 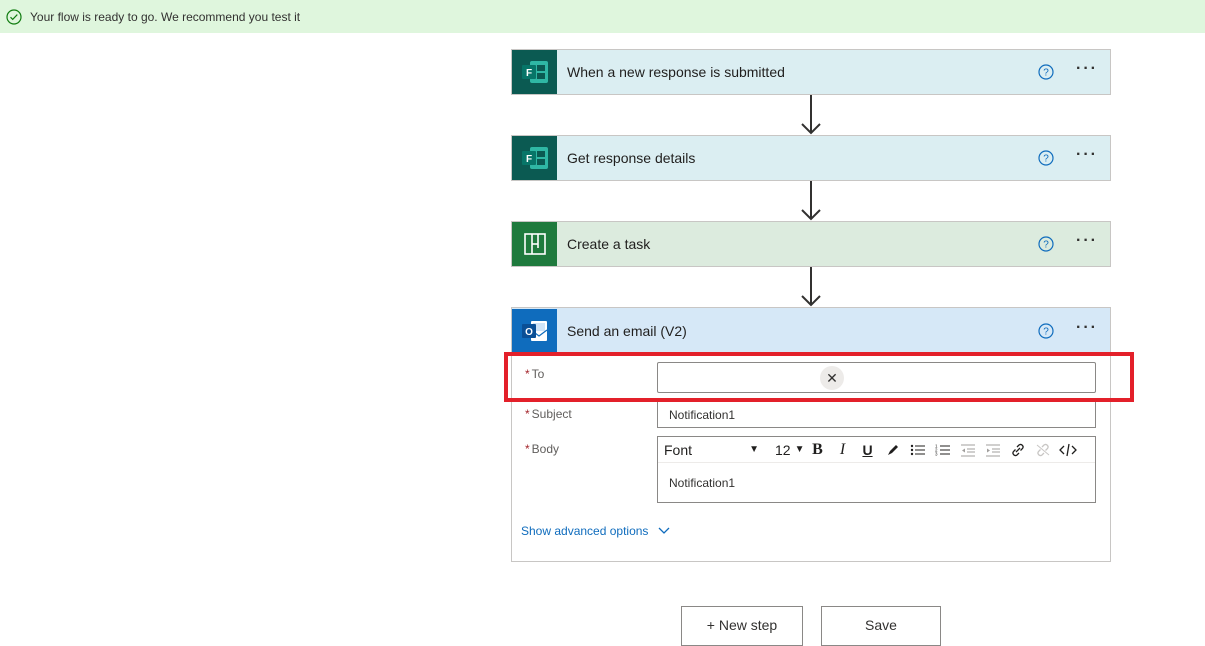 I want to click on to-field: ✕, so click(x=876, y=377).